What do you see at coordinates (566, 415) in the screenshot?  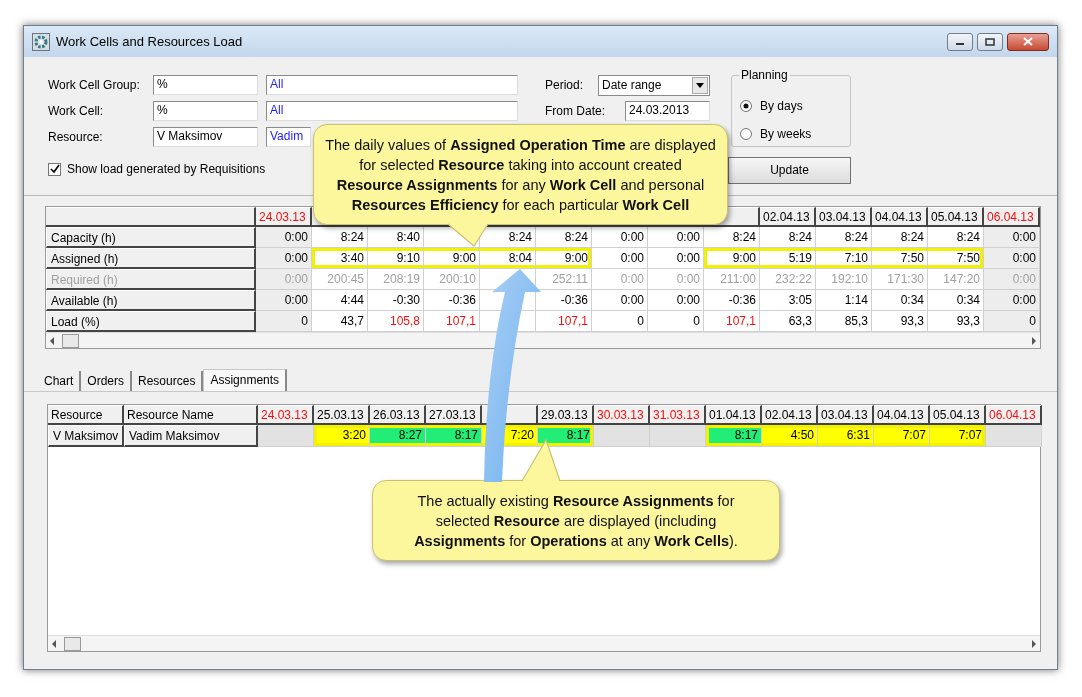 I see `column-header: 29.03.13` at bounding box center [566, 415].